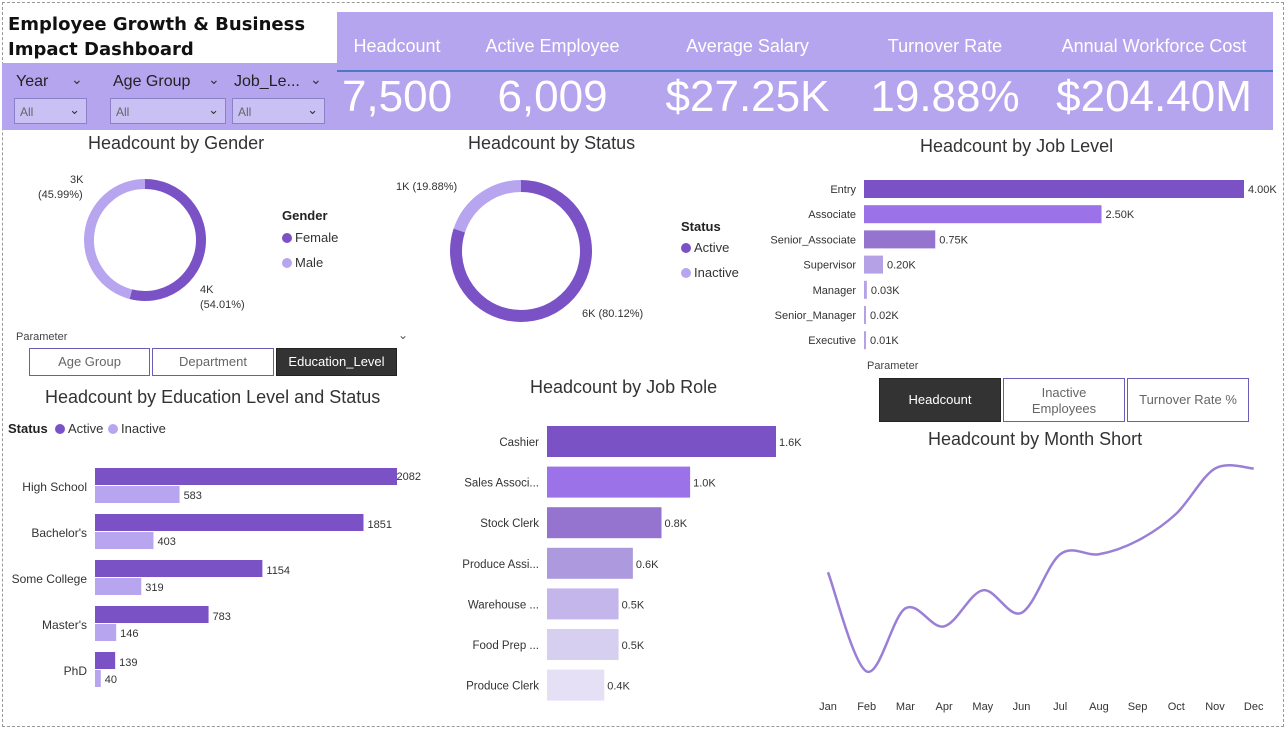 The height and width of the screenshot is (730, 1286). What do you see at coordinates (1120, 215) in the screenshot?
I see `data-label: 2.50K` at bounding box center [1120, 215].